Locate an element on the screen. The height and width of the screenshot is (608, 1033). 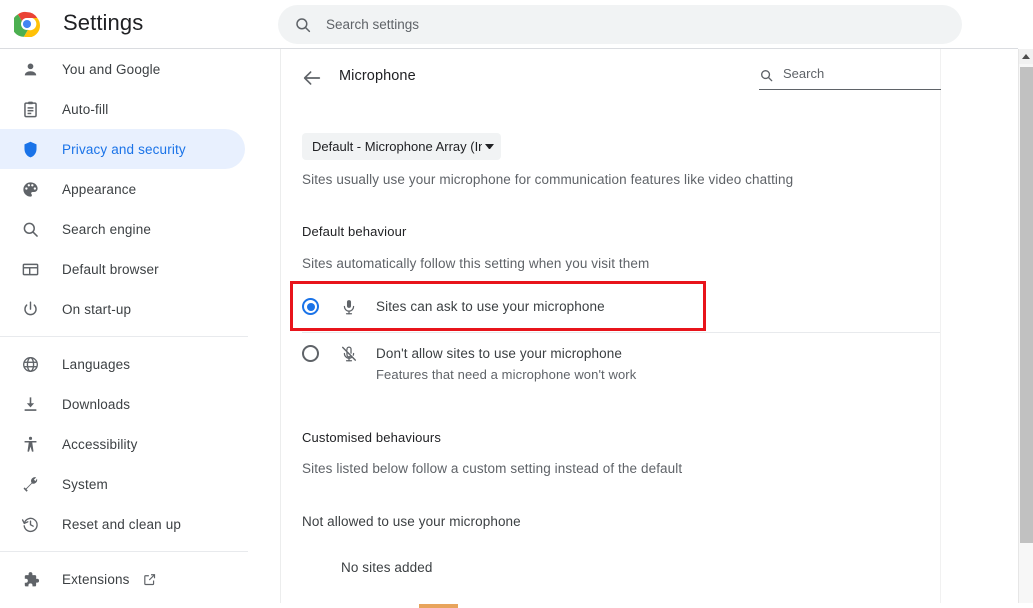
sidebar-item-extensions: Extensions is located at coordinates (122, 579).